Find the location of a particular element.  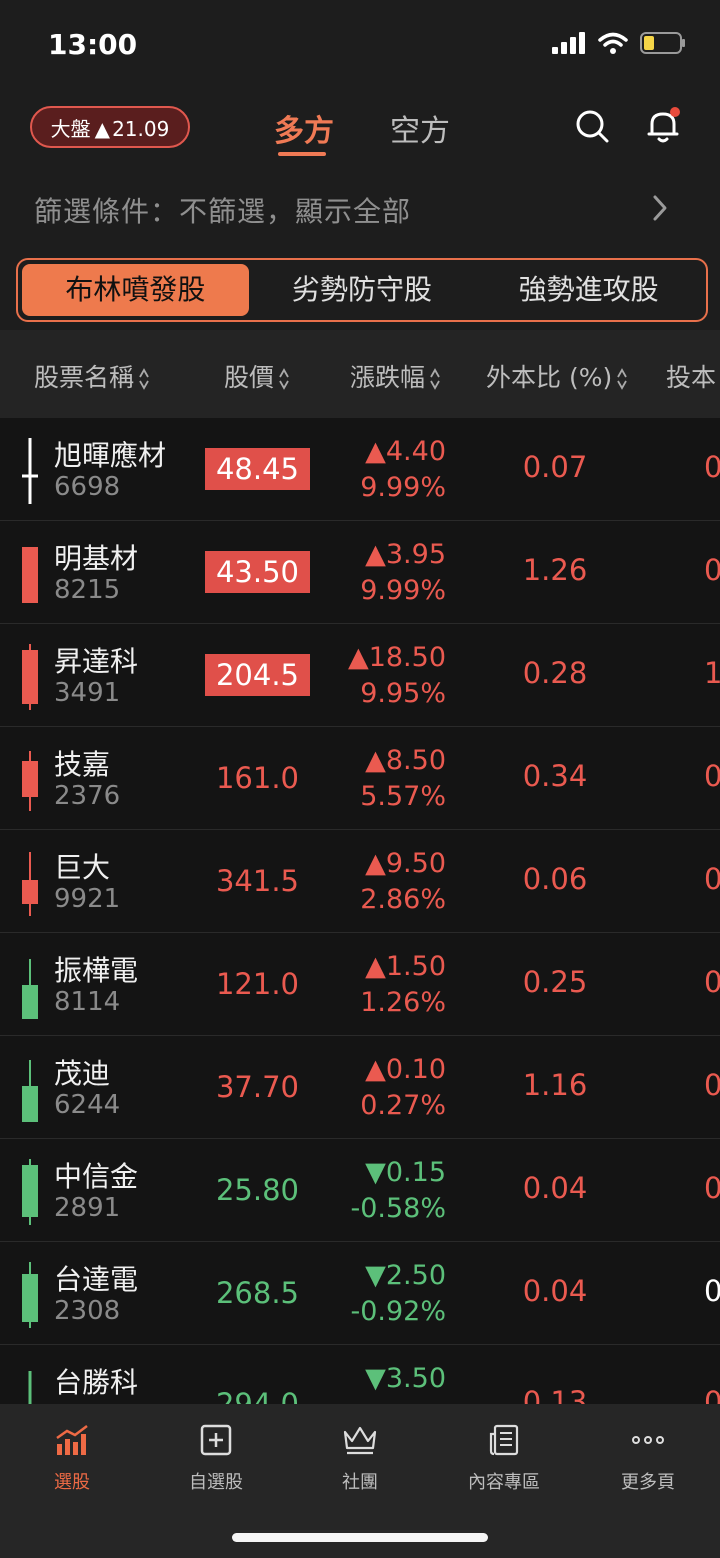

stock-price: 204.5 is located at coordinates (257, 675).